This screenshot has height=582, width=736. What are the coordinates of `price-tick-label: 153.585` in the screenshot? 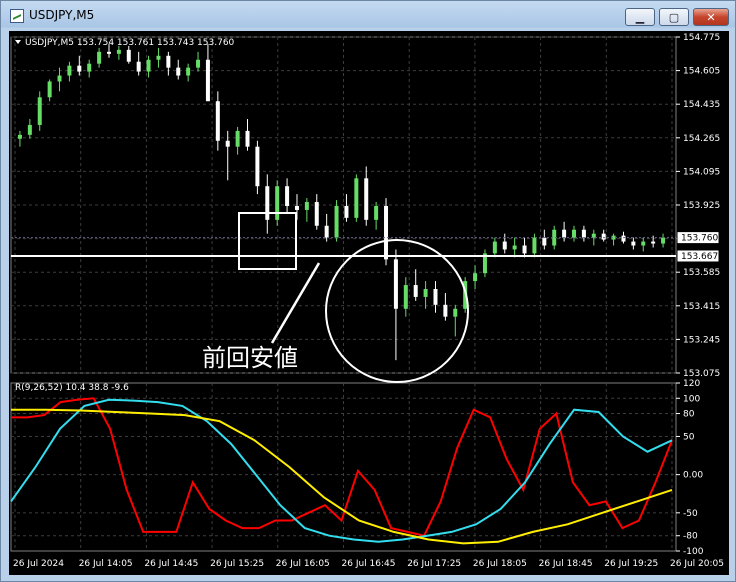 It's located at (701, 273).